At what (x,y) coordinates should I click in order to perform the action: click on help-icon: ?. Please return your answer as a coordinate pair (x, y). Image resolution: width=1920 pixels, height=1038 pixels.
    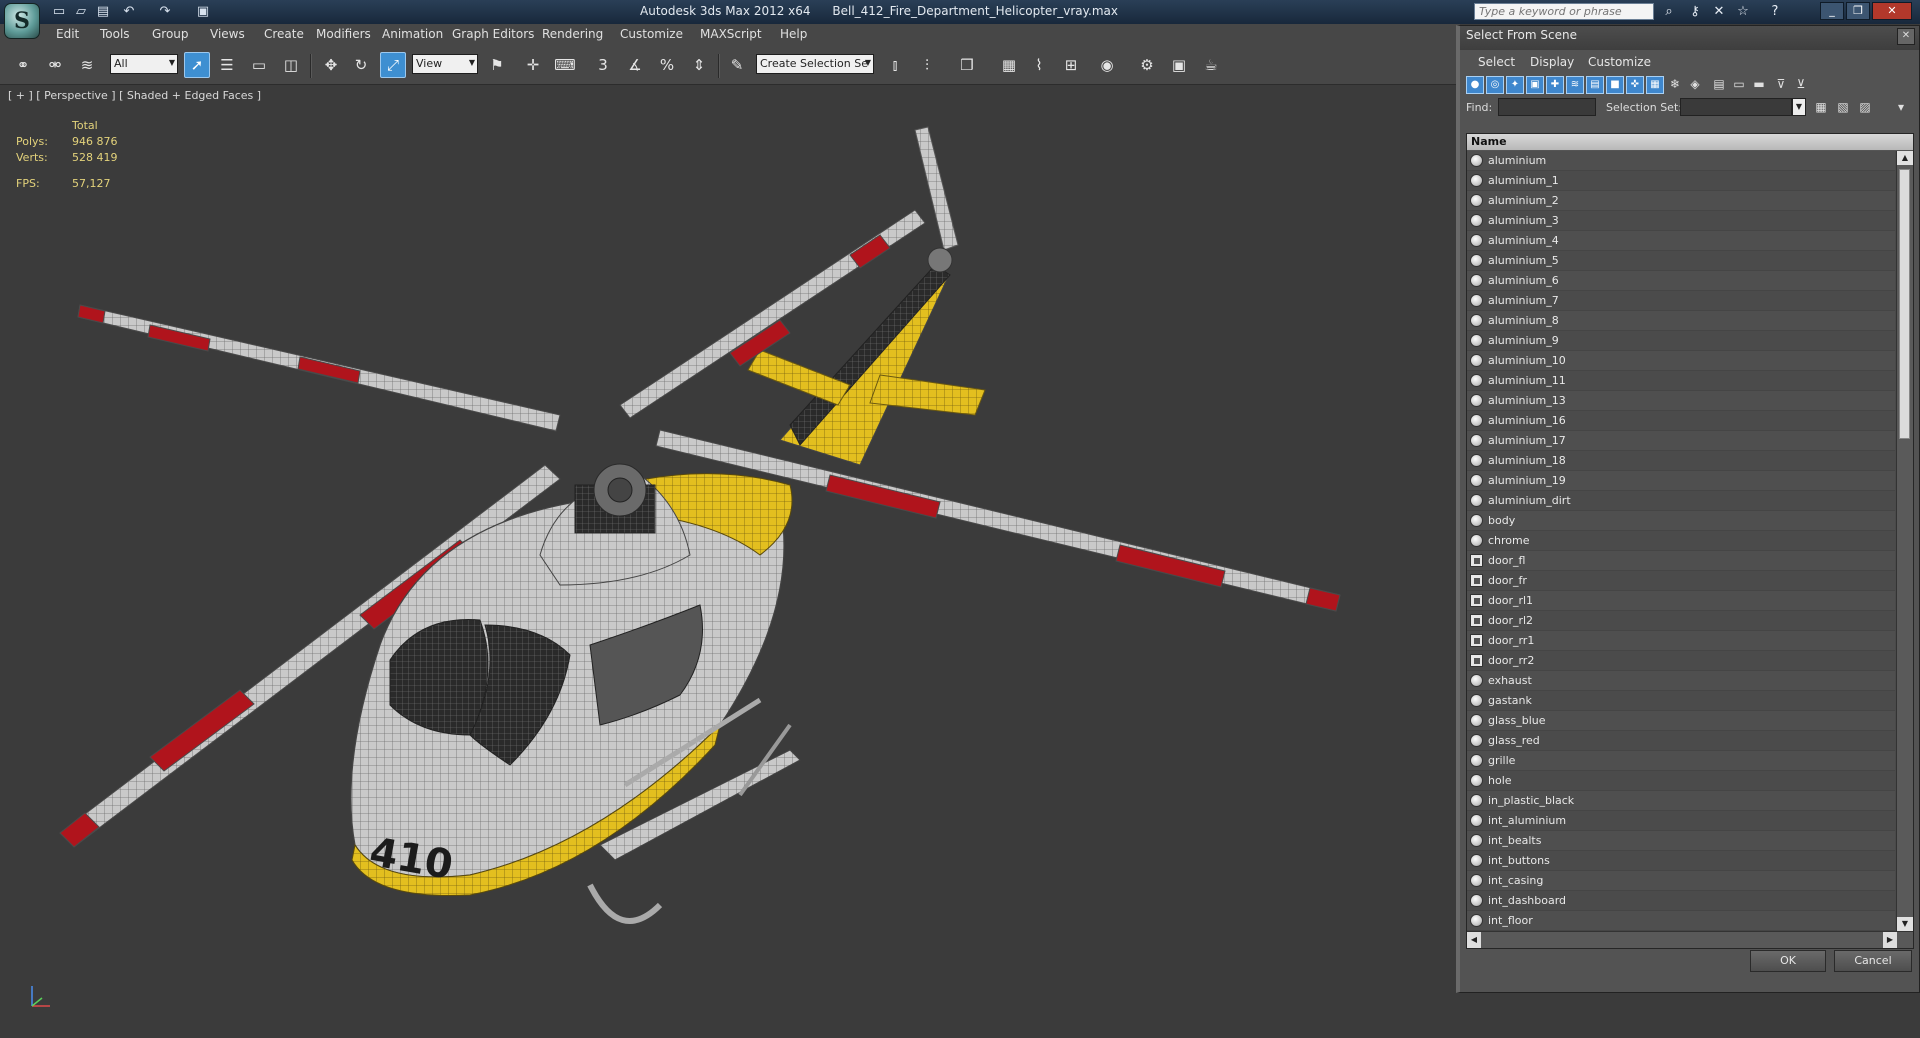
    Looking at the image, I should click on (1775, 12).